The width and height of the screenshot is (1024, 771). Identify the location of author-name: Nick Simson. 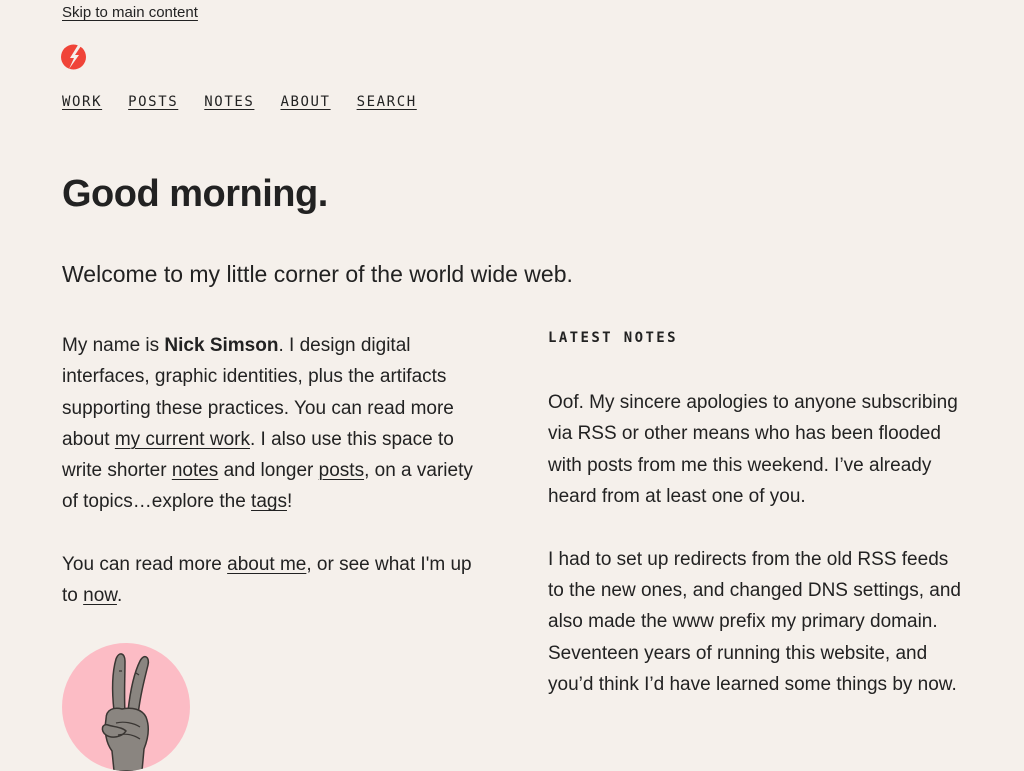
(221, 345).